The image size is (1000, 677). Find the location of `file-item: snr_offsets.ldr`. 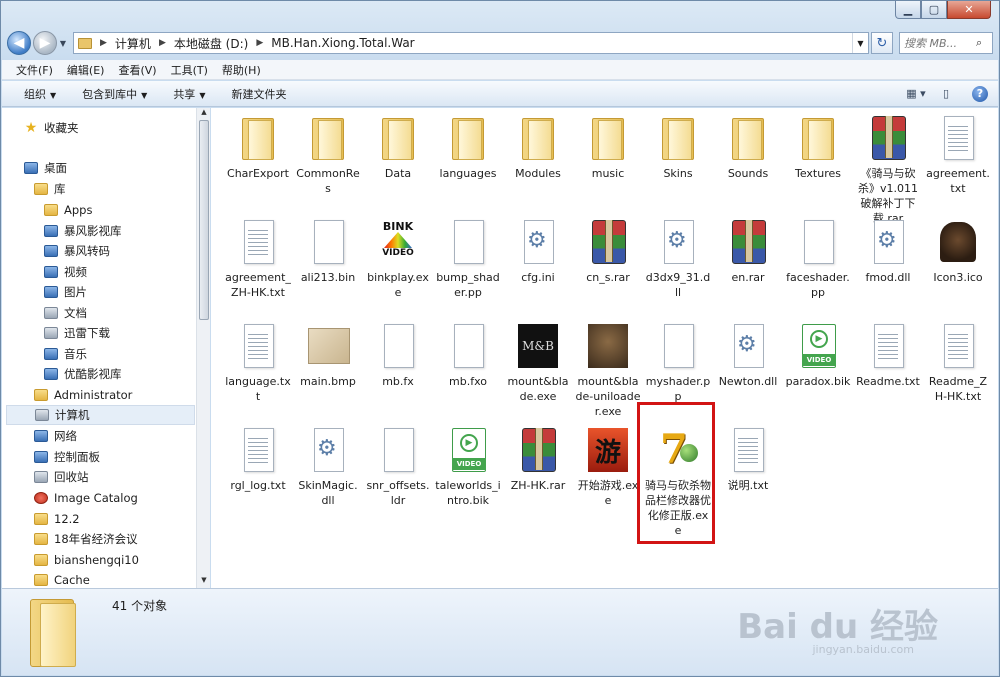

file-item: snr_offsets.ldr is located at coordinates (398, 478).